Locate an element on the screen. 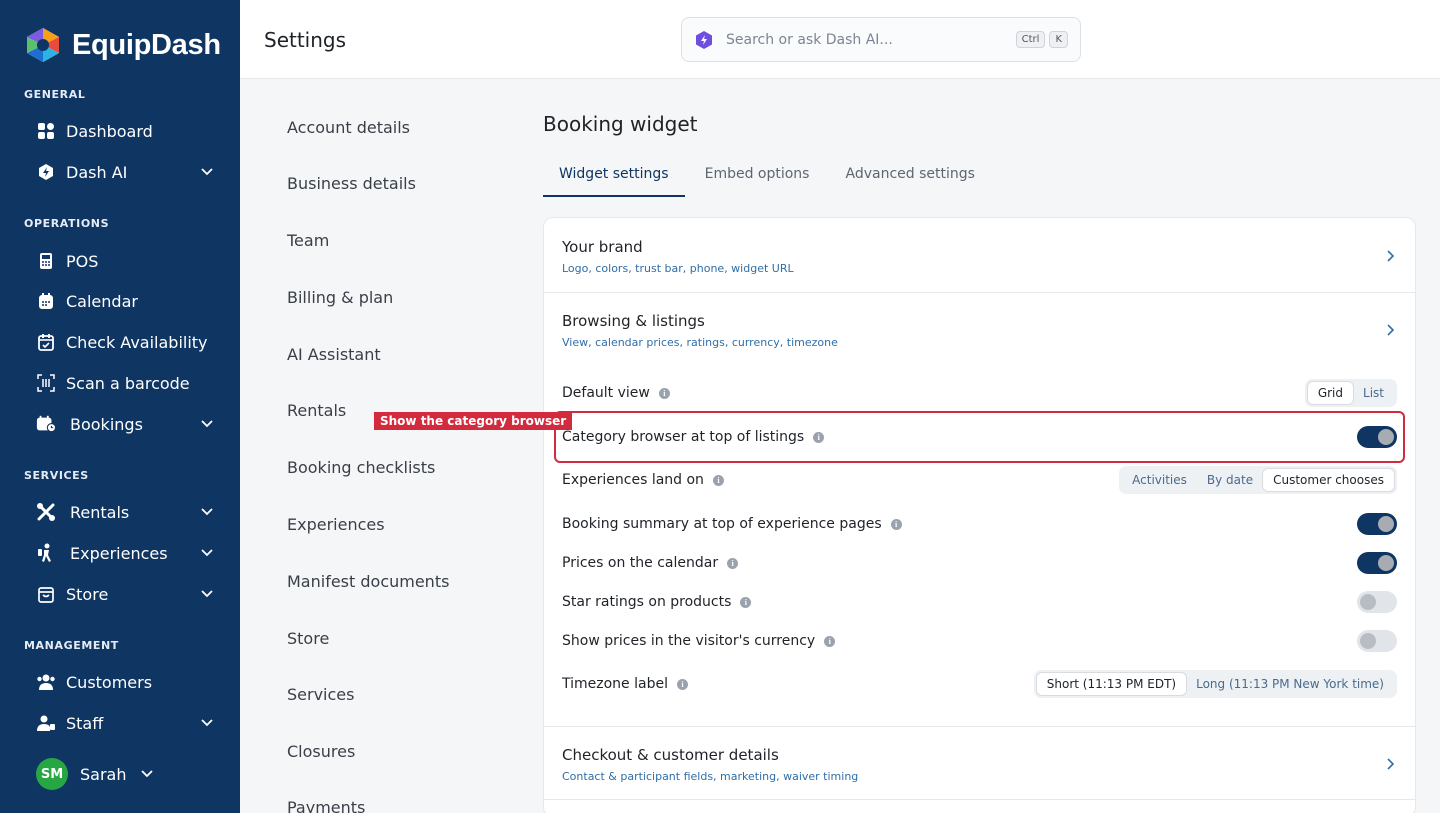 The image size is (1440, 813). settings-nav-ai-assistant: AI Assistant is located at coordinates (334, 354).